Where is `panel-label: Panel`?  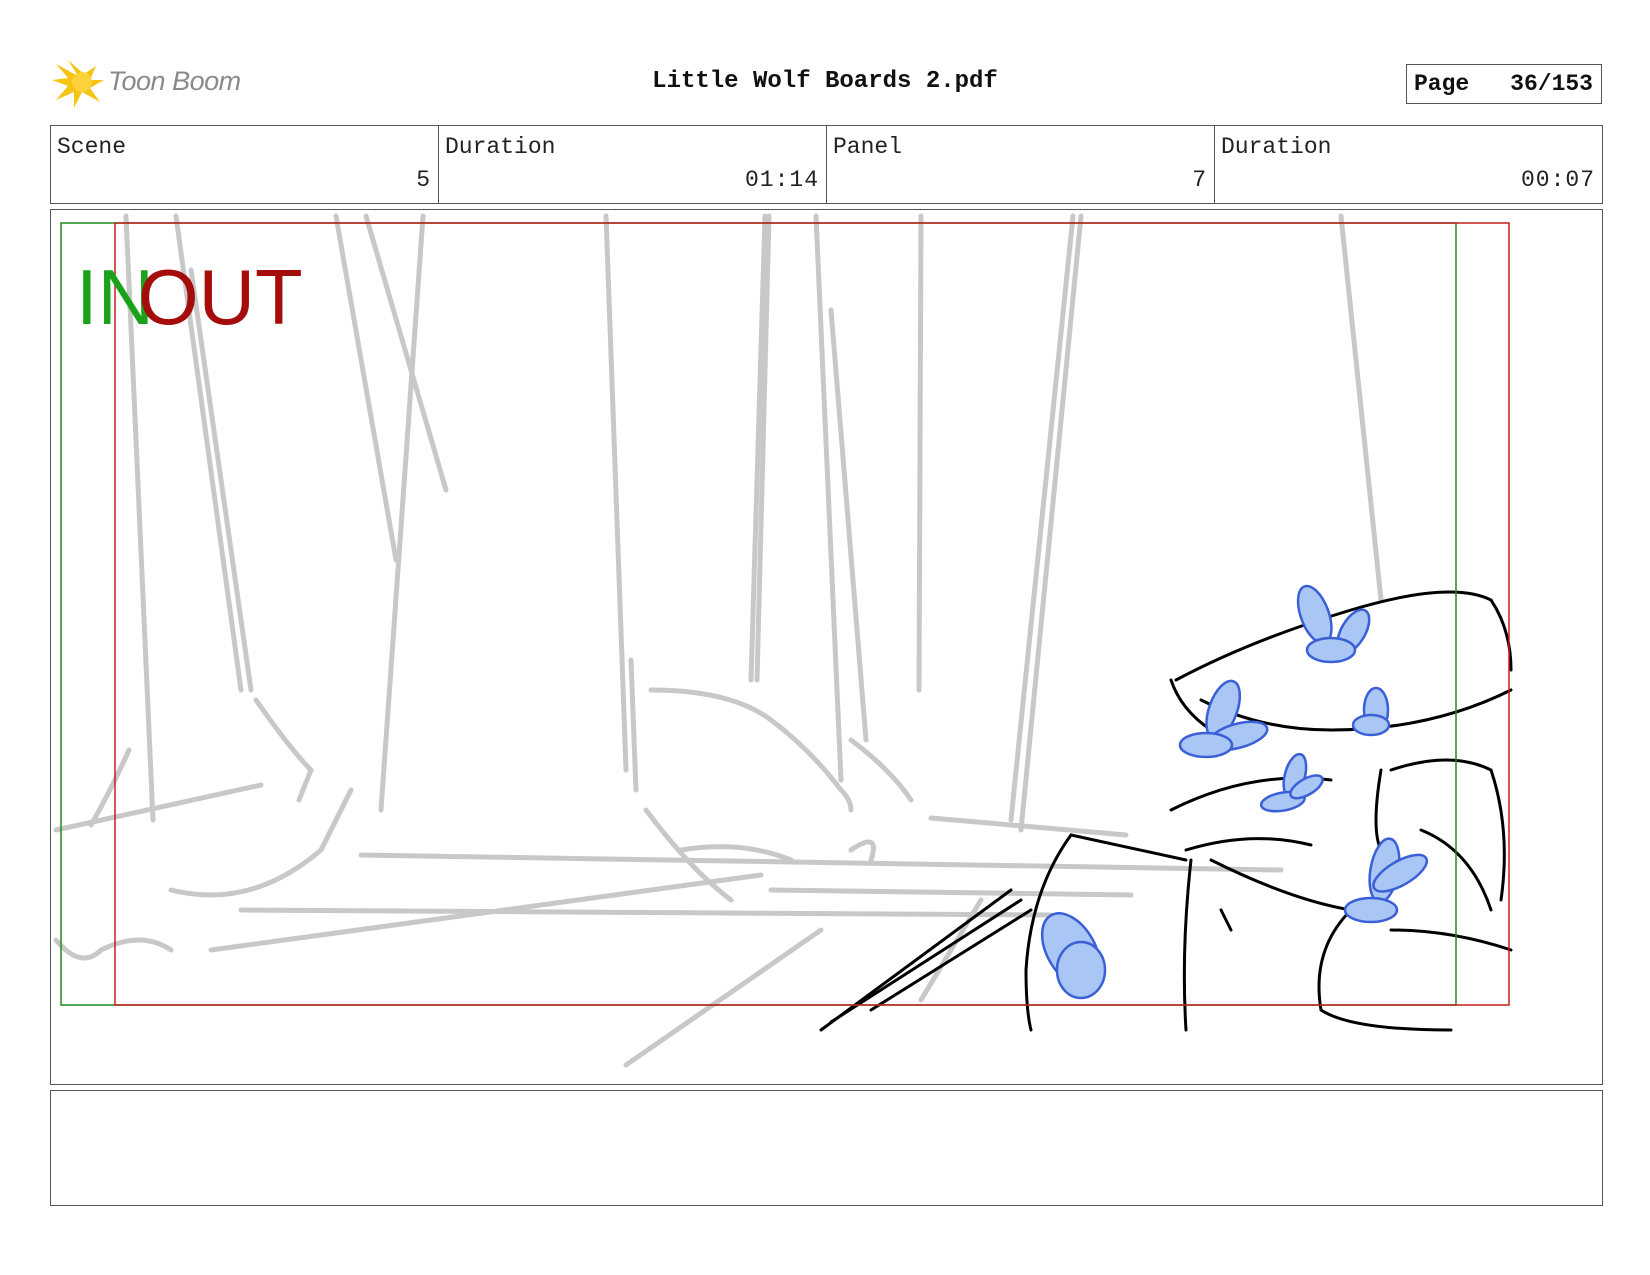
panel-label: Panel is located at coordinates (868, 147).